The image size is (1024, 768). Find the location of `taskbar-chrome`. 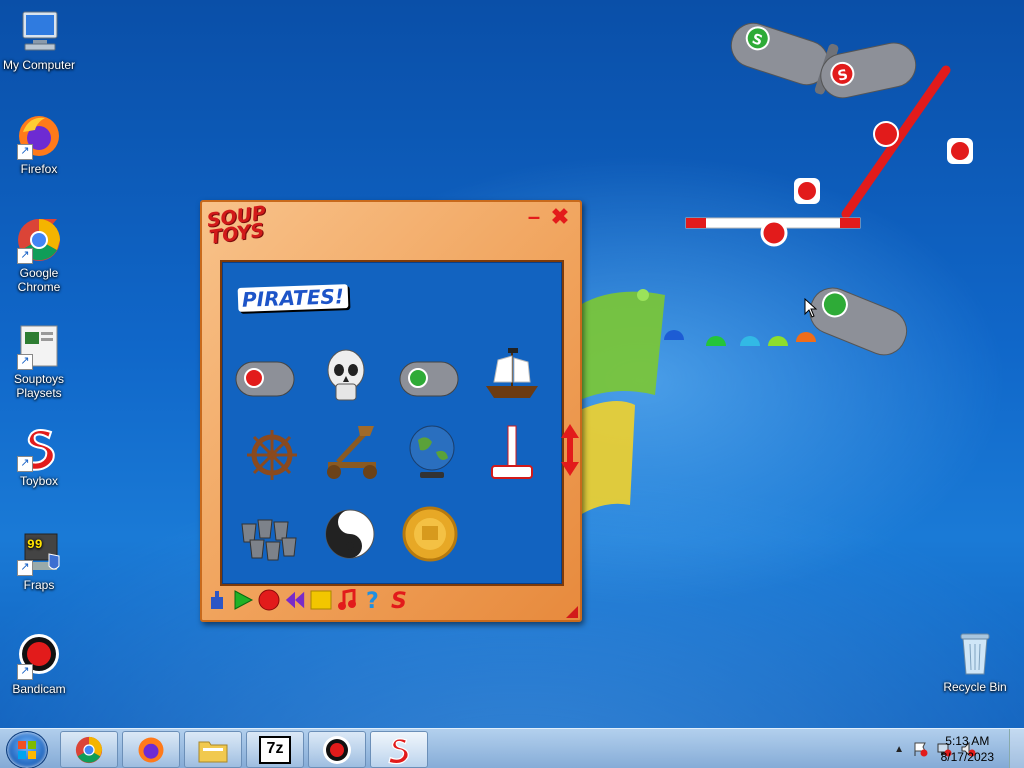

taskbar-chrome is located at coordinates (89, 749).